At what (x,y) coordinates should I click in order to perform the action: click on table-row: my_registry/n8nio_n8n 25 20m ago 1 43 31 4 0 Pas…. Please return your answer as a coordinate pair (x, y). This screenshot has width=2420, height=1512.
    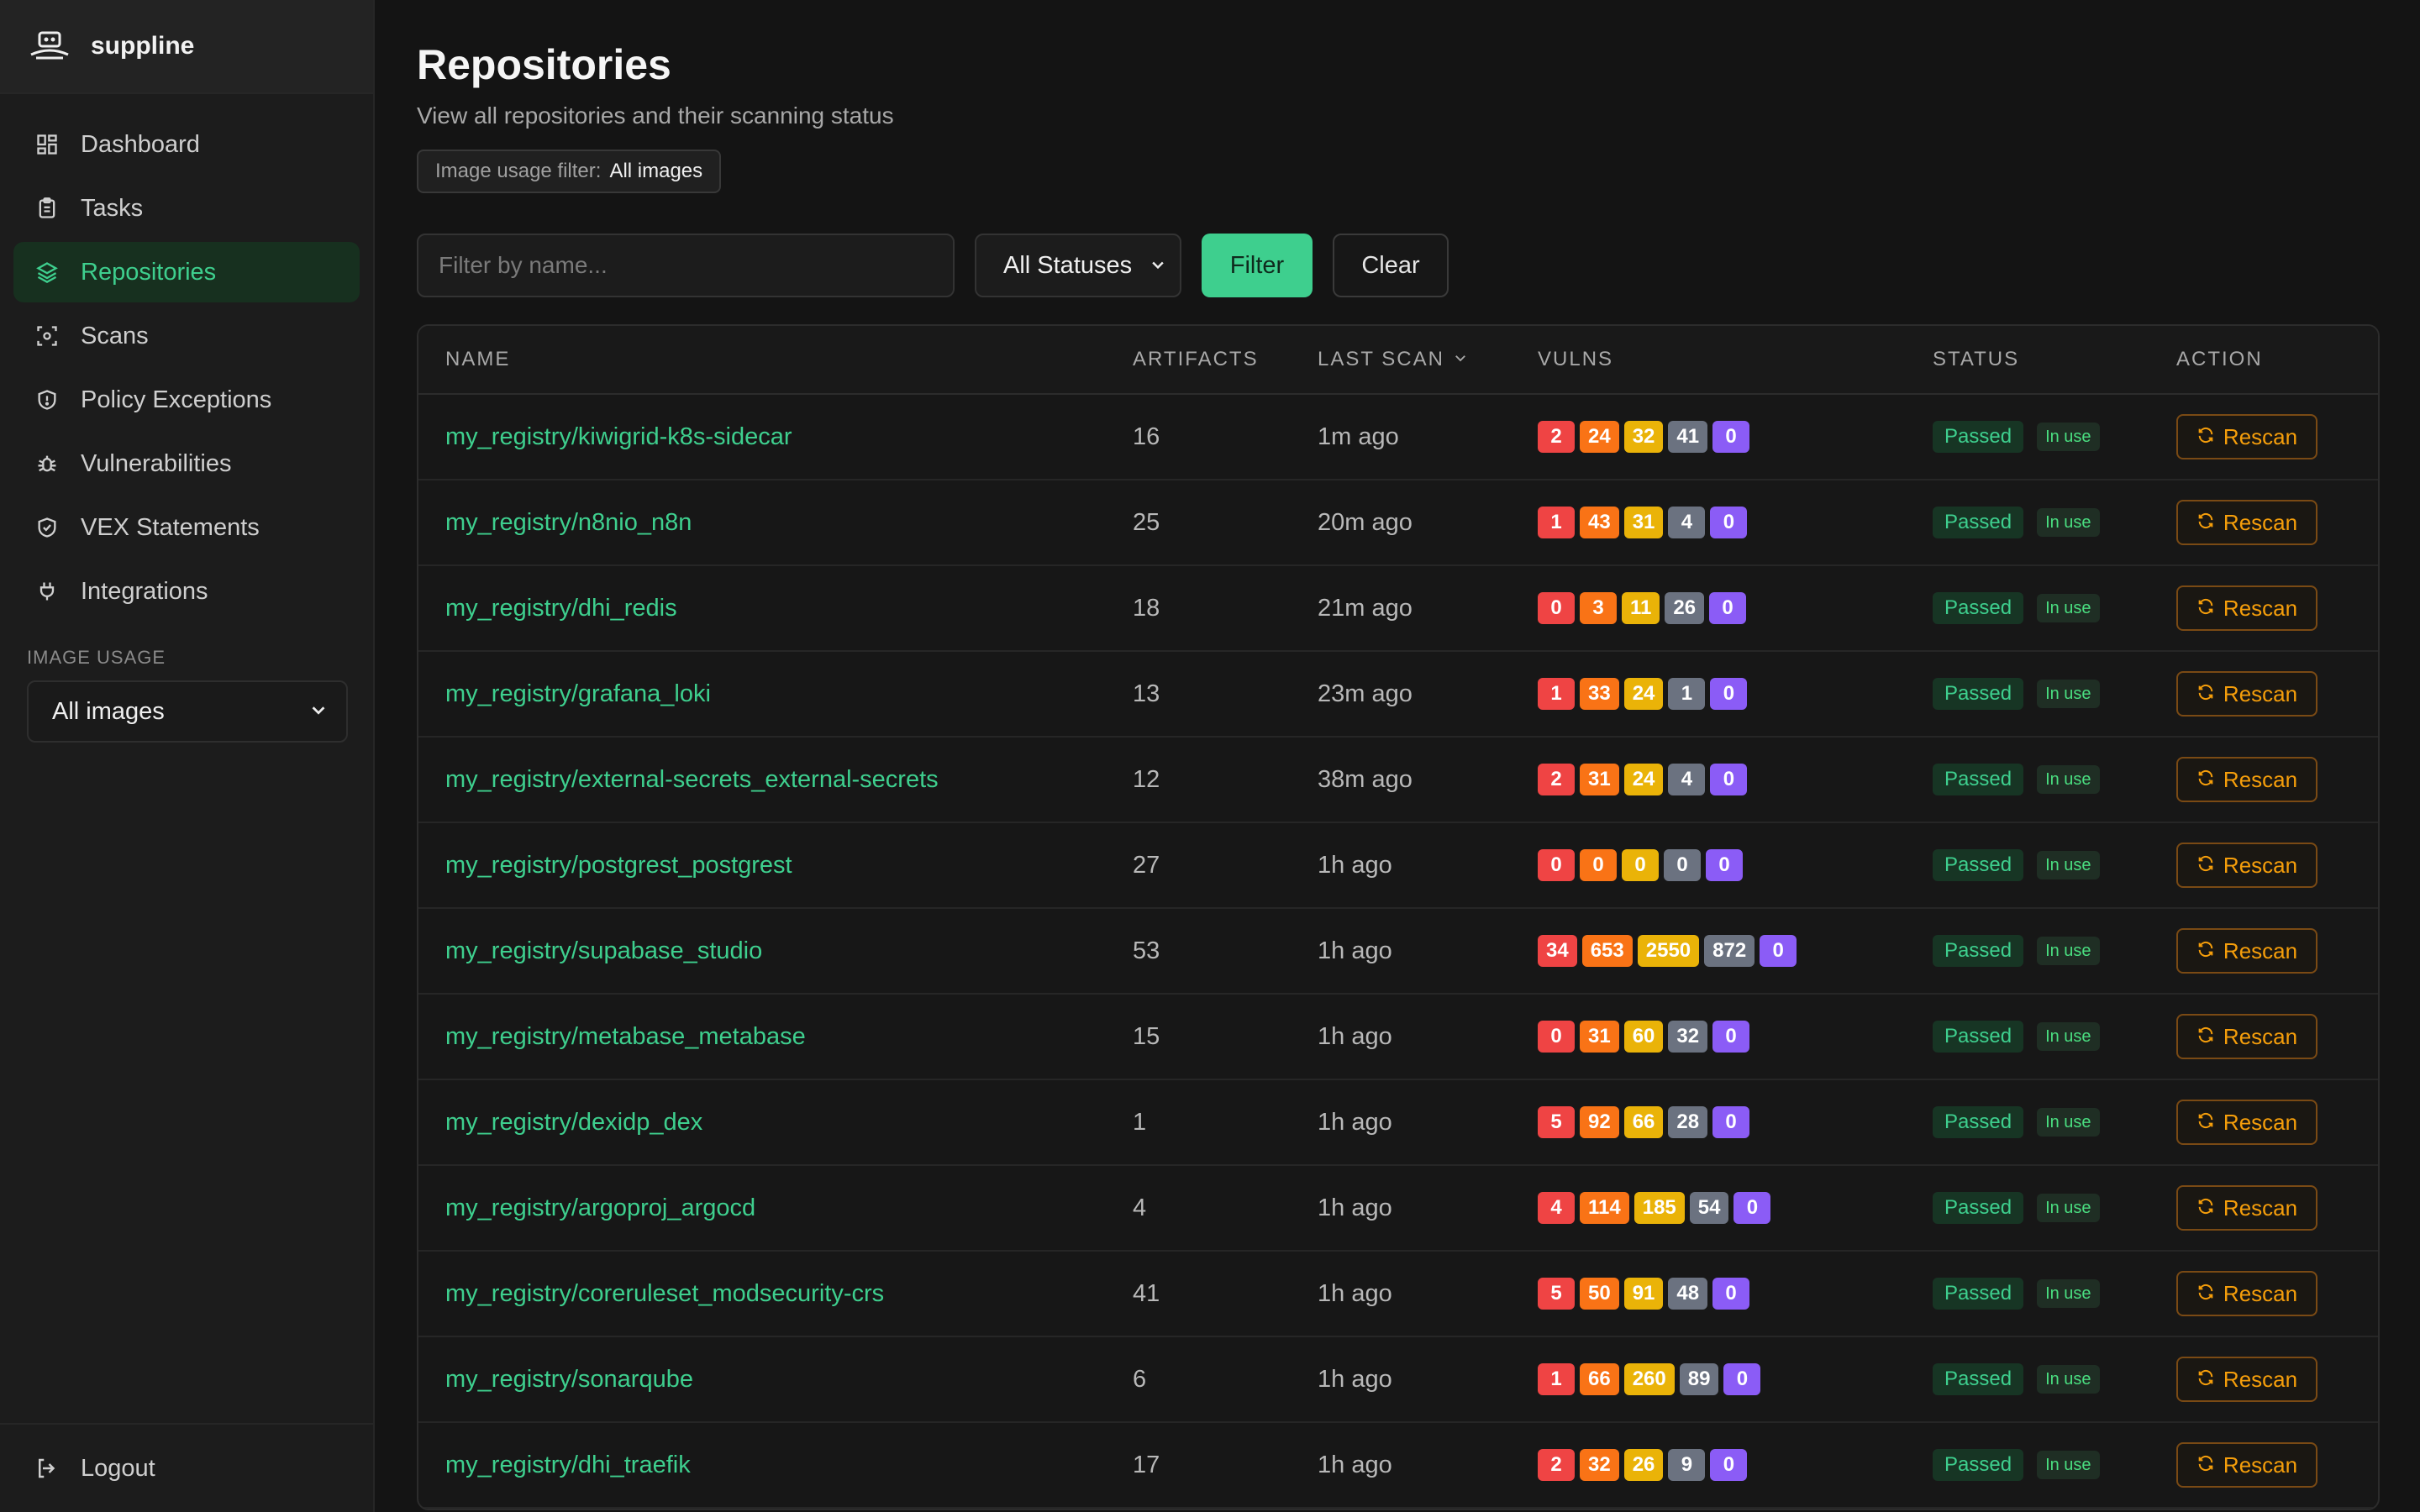
    Looking at the image, I should click on (1398, 523).